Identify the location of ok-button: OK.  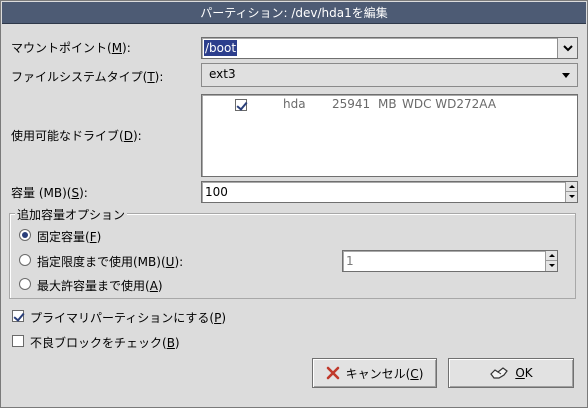
(511, 373).